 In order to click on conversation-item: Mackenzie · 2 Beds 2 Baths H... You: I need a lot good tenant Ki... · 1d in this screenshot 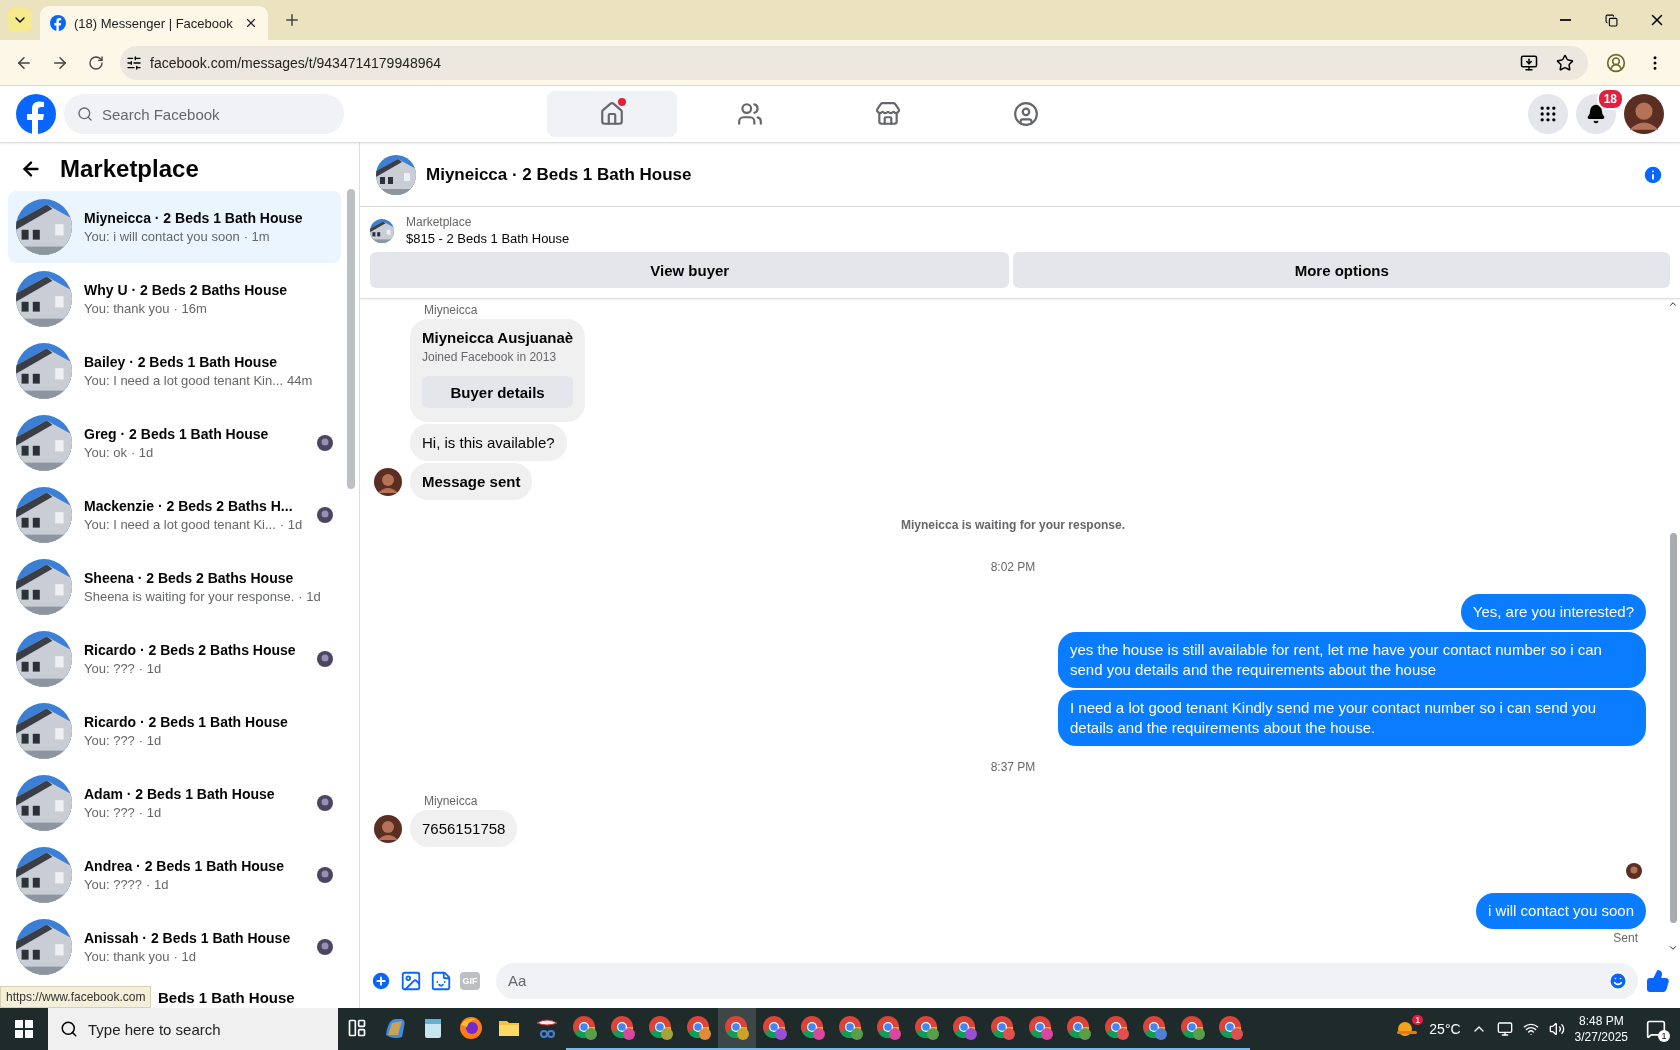, I will do `click(174, 515)`.